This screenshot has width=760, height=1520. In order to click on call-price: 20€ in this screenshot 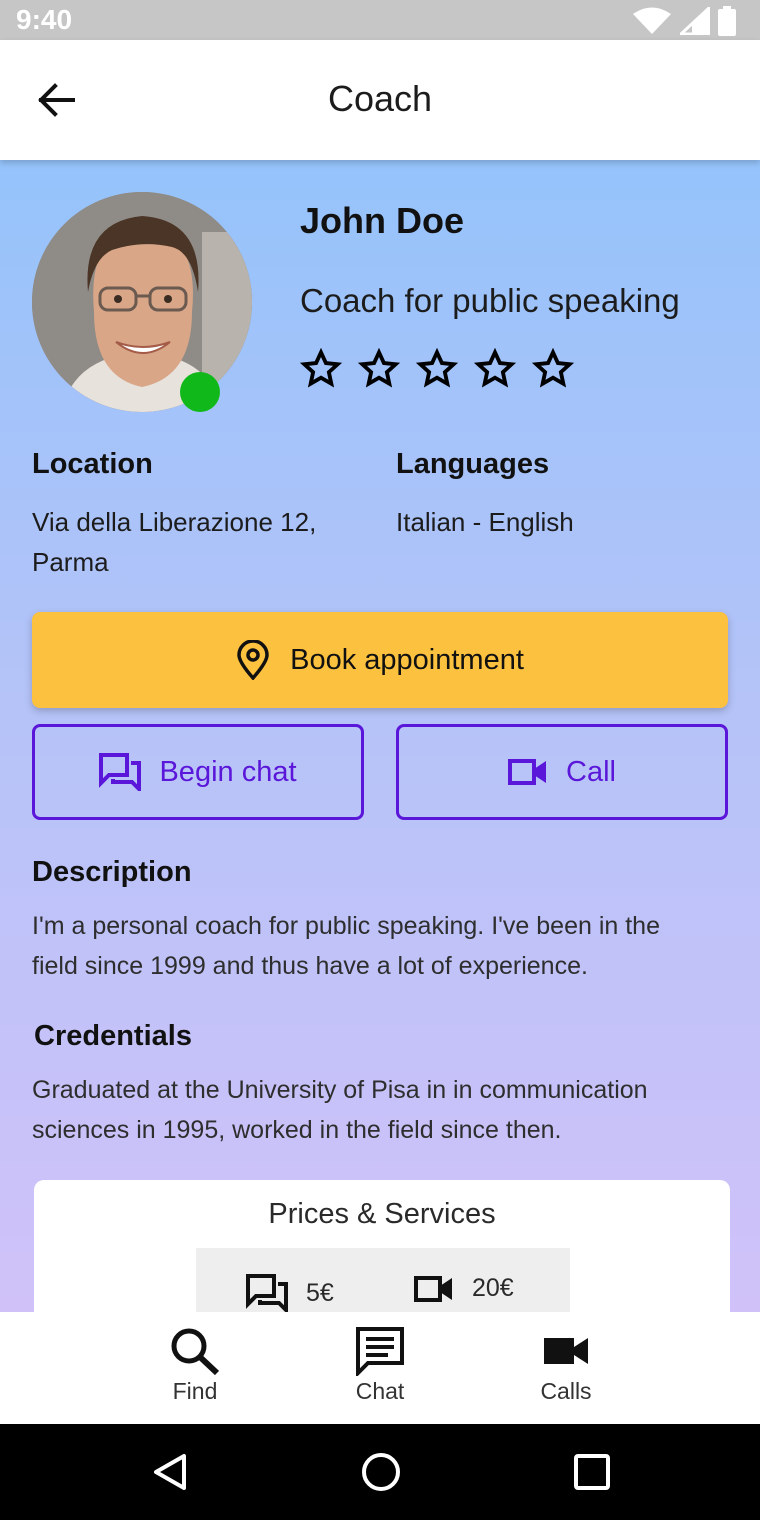, I will do `click(493, 1288)`.